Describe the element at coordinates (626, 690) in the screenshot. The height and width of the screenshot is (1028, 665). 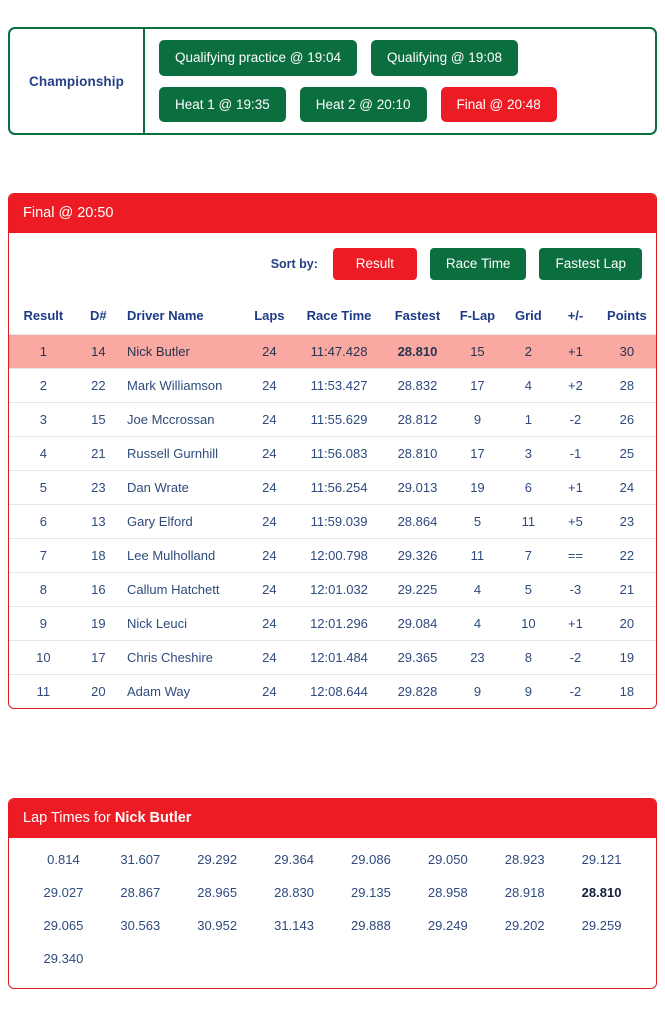
I see `cell-points: 18` at that location.